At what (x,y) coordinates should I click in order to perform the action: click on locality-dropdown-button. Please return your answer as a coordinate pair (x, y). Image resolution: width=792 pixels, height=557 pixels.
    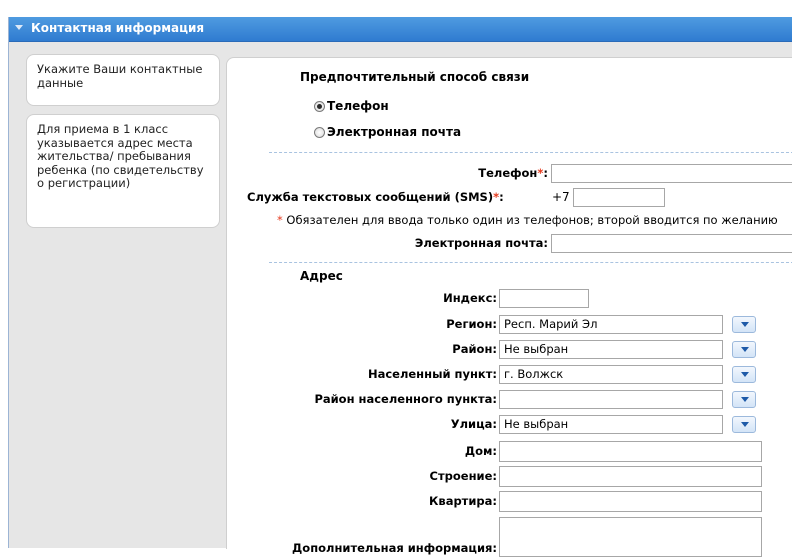
    Looking at the image, I should click on (744, 374).